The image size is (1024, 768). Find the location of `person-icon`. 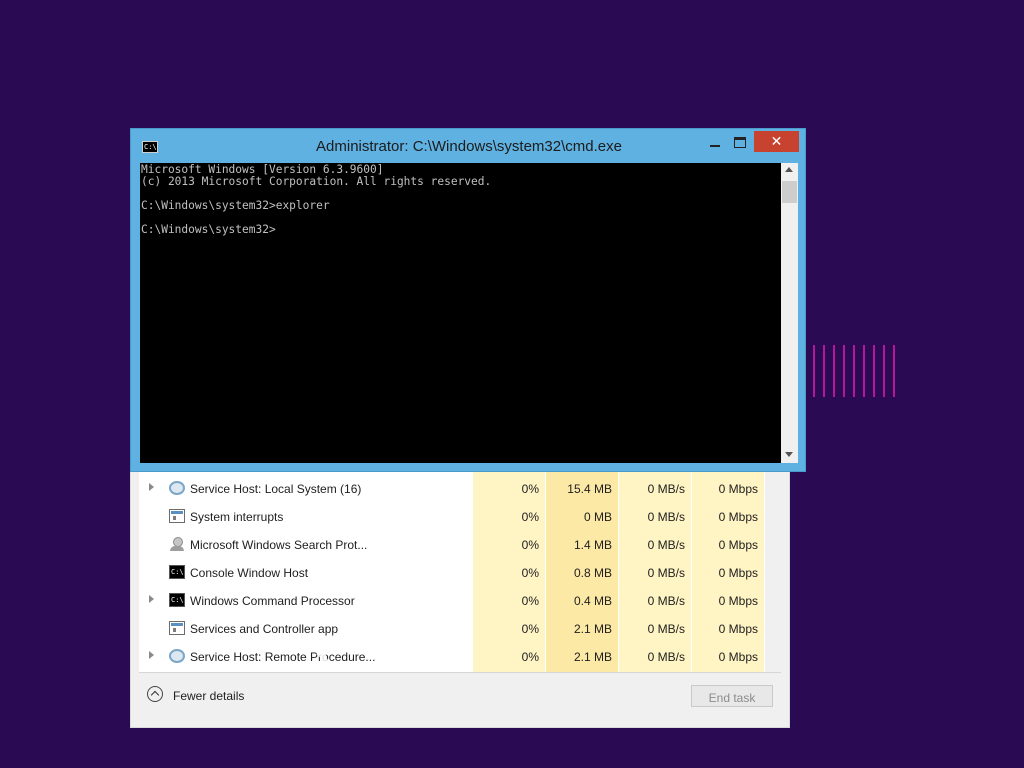

person-icon is located at coordinates (177, 544).